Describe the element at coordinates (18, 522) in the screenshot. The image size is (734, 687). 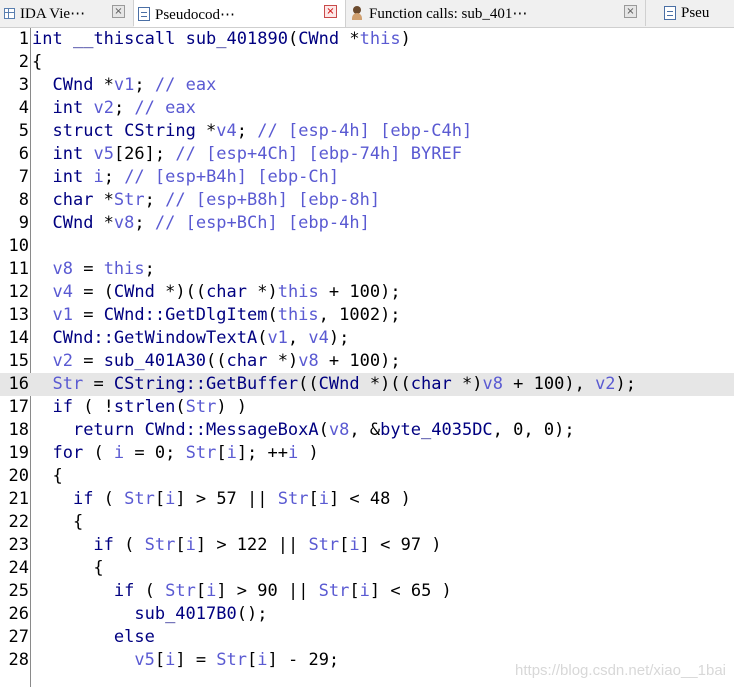
I see `line-number: 22` at that location.